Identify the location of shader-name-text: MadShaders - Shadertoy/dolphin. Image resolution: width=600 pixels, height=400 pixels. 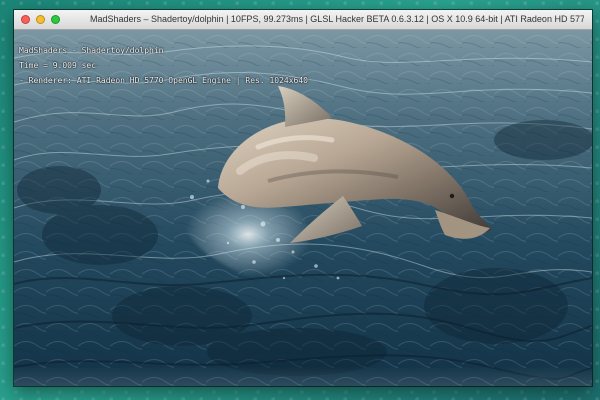
(91, 50).